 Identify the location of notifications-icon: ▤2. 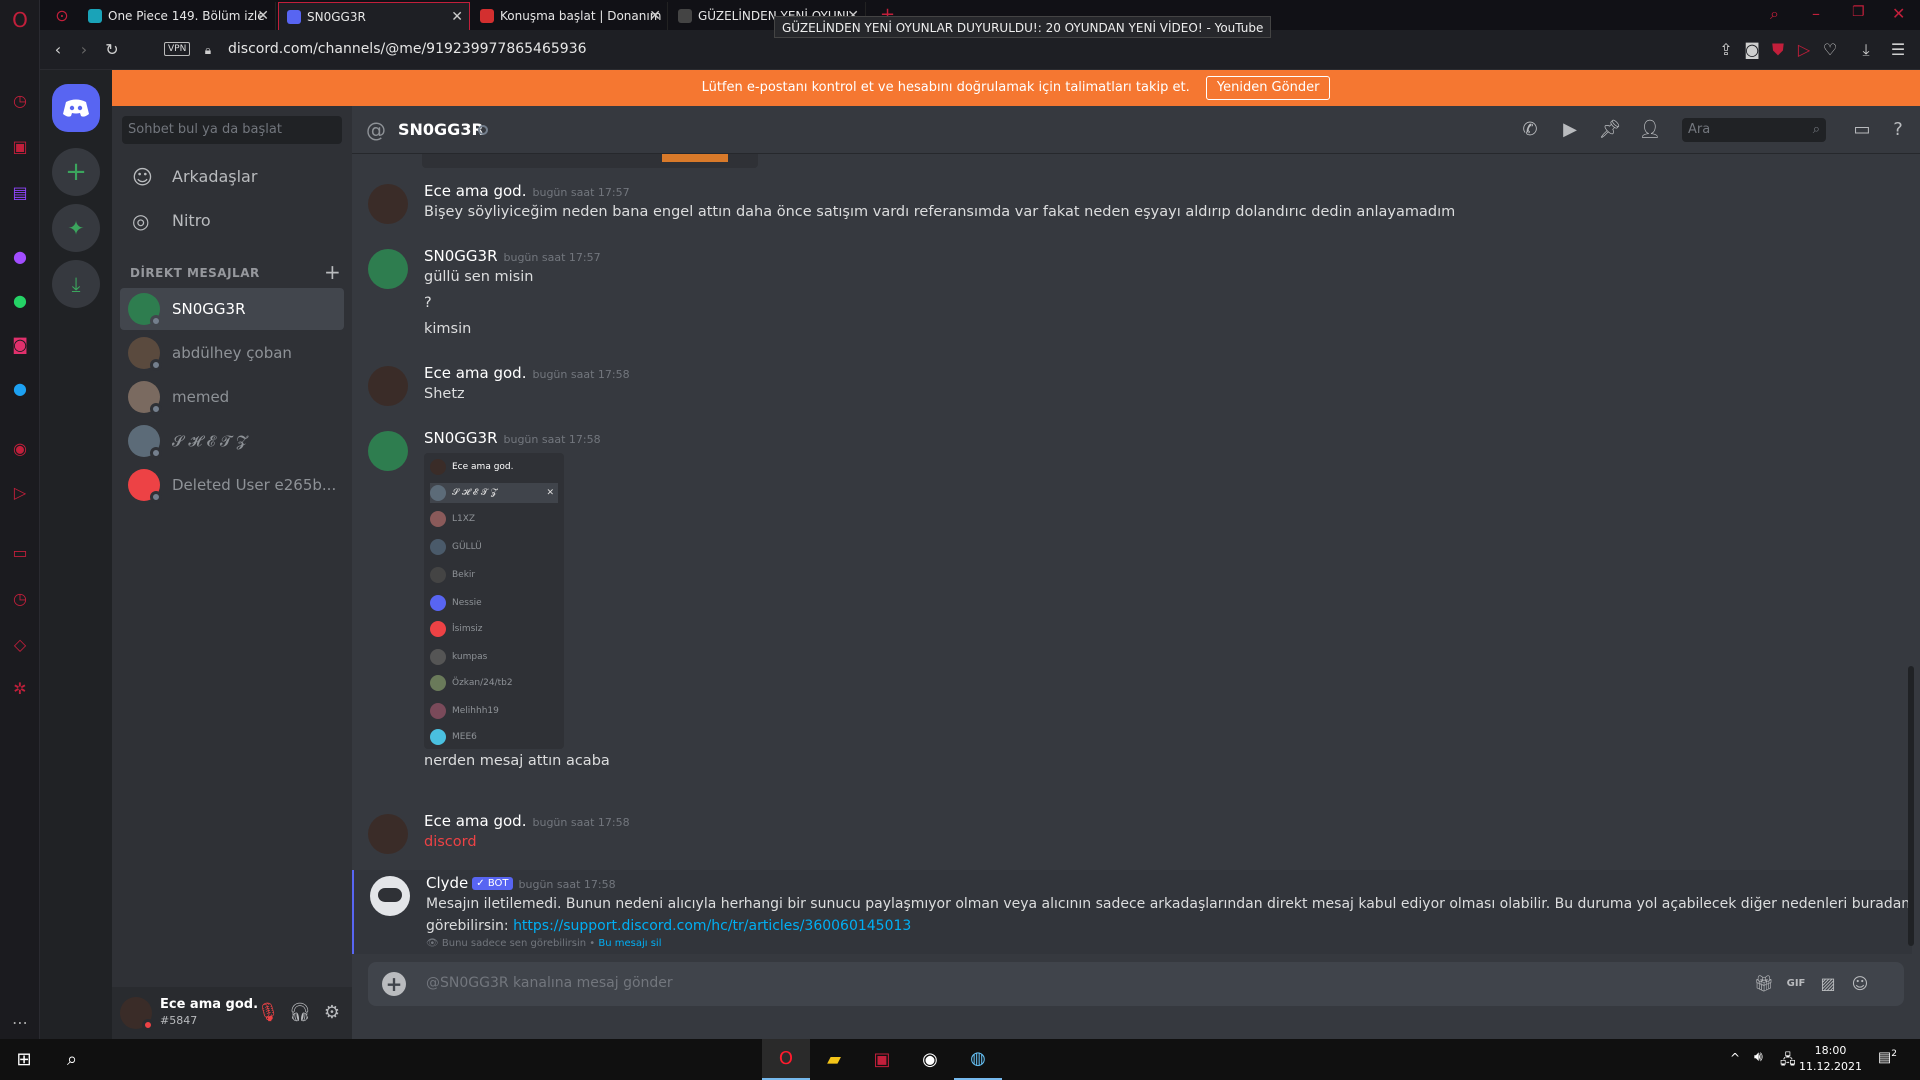
(1887, 1057).